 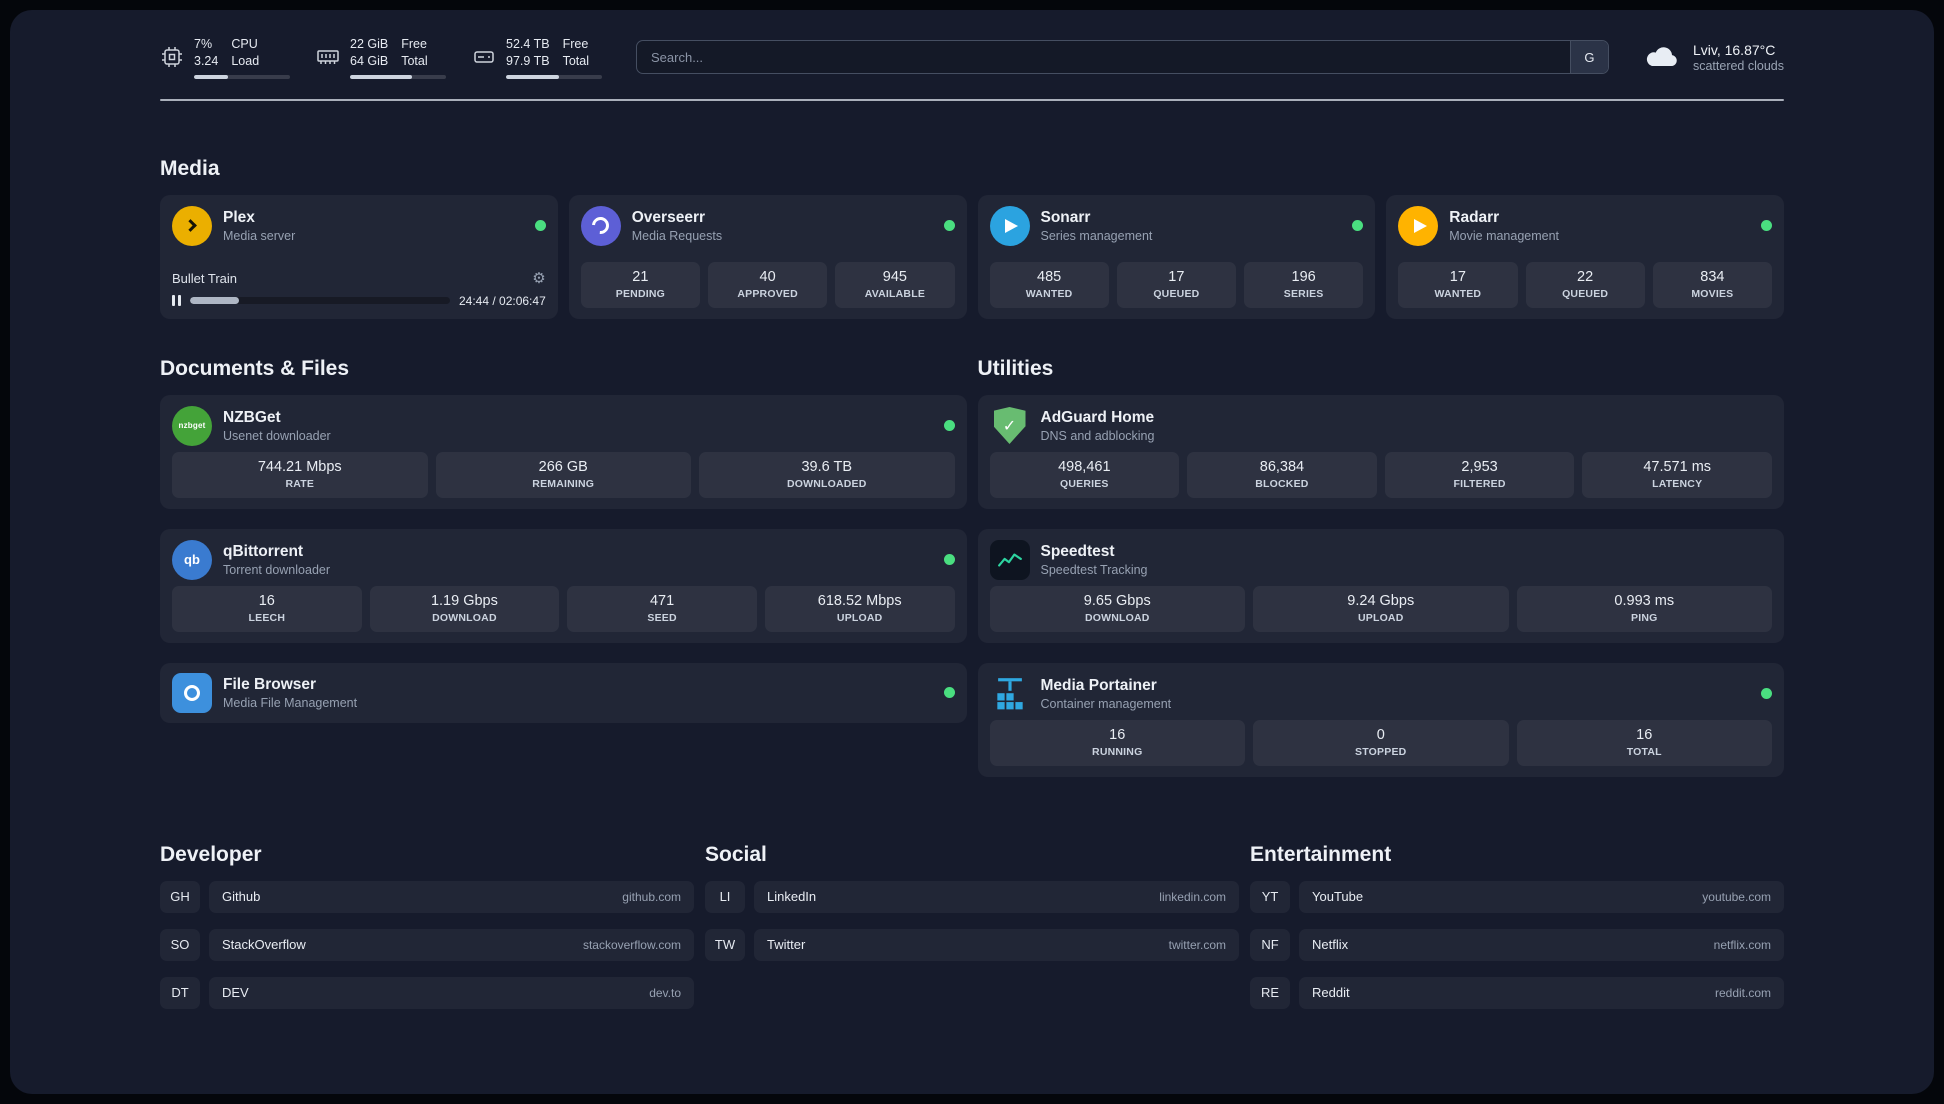 I want to click on service-name: NZBGet, so click(x=252, y=417).